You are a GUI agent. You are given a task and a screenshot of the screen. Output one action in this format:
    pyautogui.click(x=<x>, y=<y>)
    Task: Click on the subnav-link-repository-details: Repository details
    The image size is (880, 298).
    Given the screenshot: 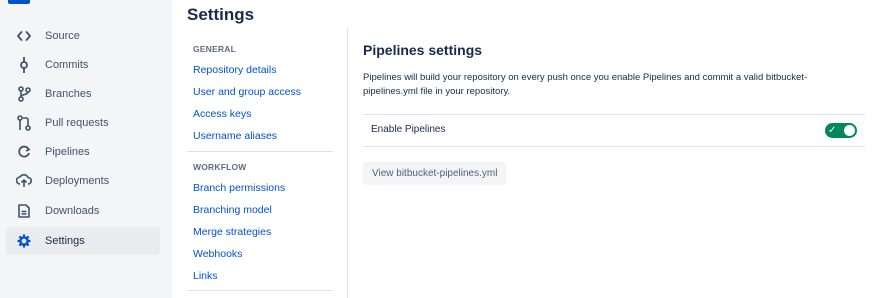 What is the action you would take?
    pyautogui.click(x=234, y=70)
    